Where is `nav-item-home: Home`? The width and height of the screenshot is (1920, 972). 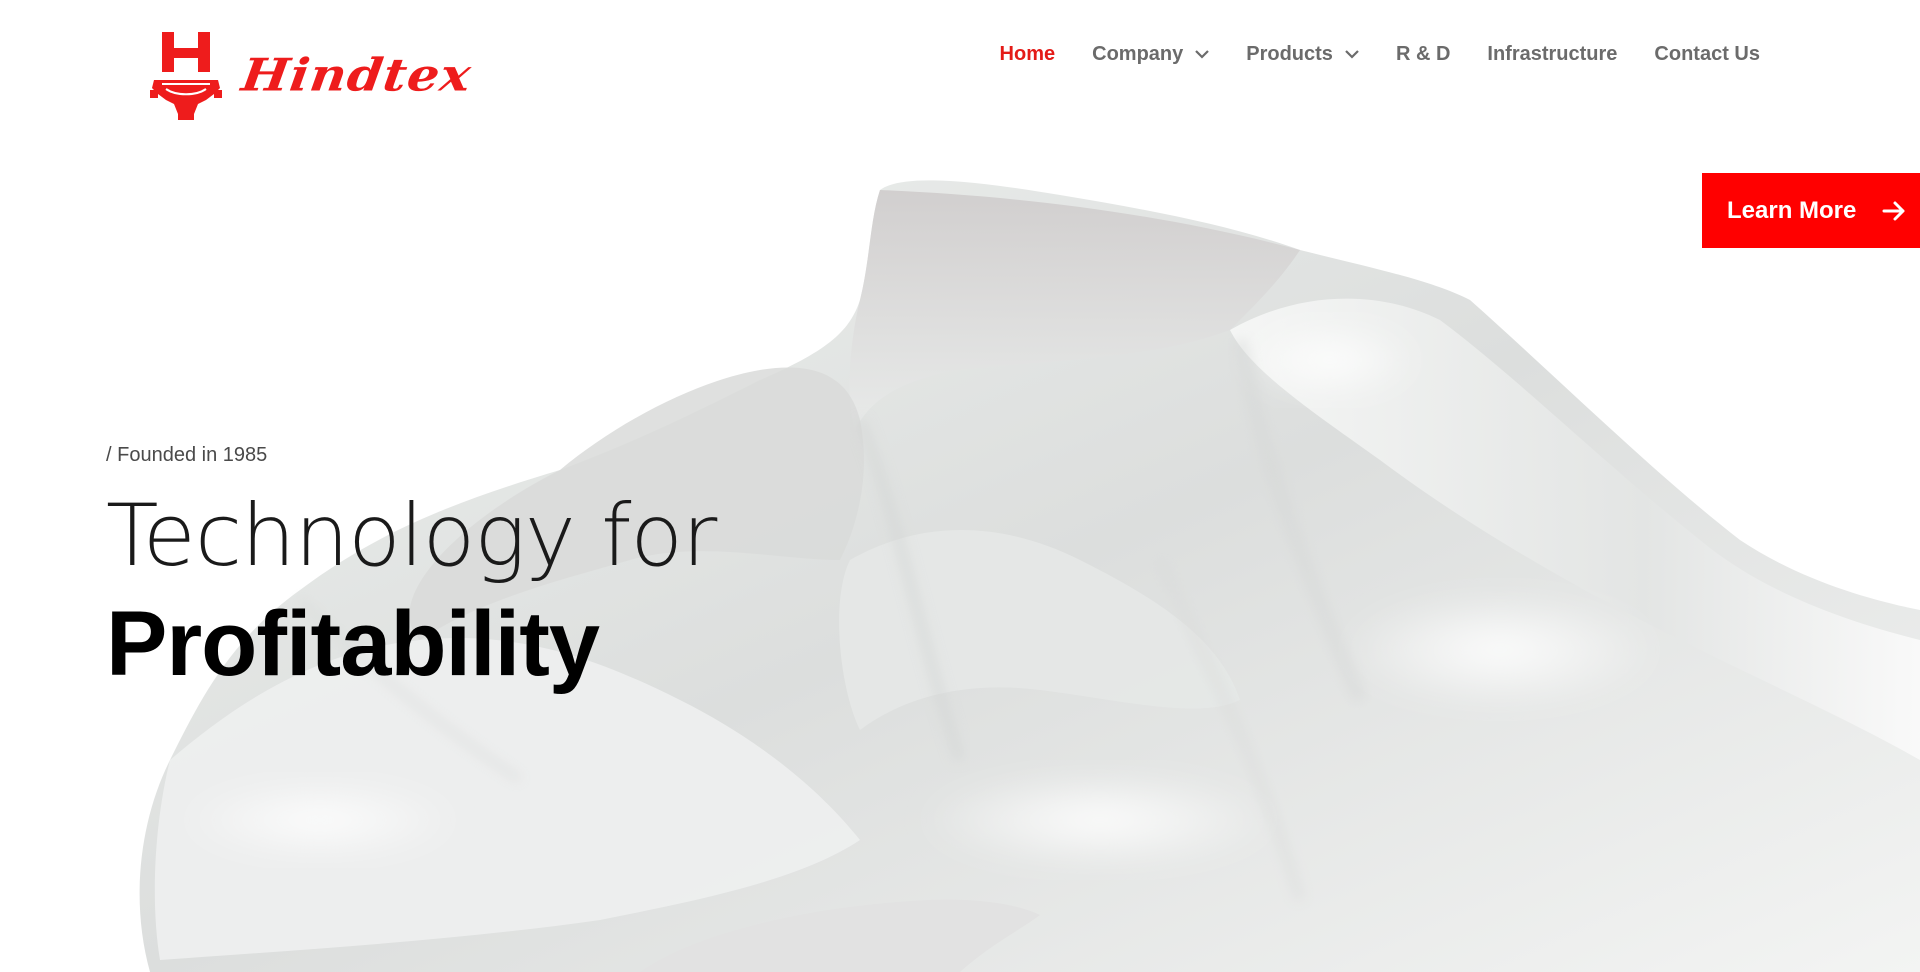 nav-item-home: Home is located at coordinates (1028, 54).